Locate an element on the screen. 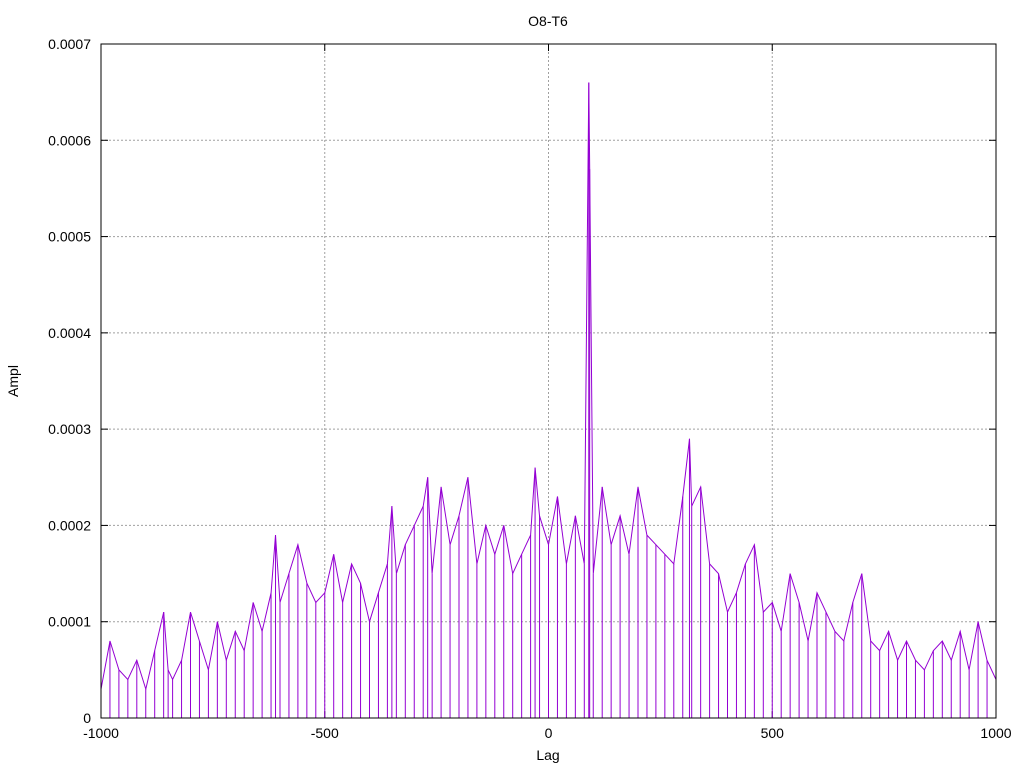  y-tick-label: 0.0001 is located at coordinates (69, 622).